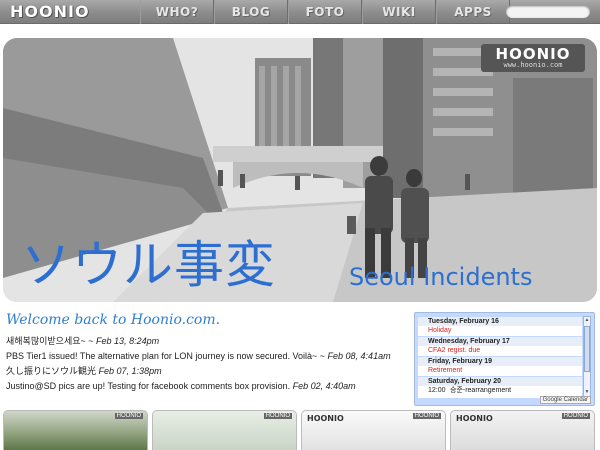  What do you see at coordinates (211, 371) in the screenshot?
I see `post-item: 久し振りにソウル観光 Feb 07, 1:38pm` at bounding box center [211, 371].